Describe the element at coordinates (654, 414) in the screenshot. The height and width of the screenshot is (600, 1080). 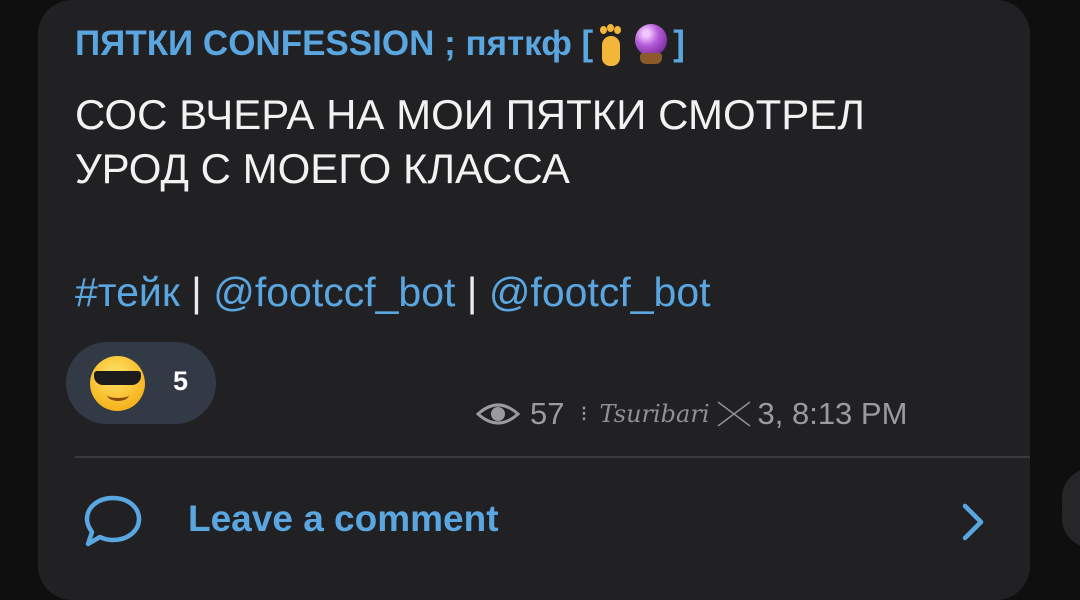
I see `watermark-text: Tsuribari` at that location.